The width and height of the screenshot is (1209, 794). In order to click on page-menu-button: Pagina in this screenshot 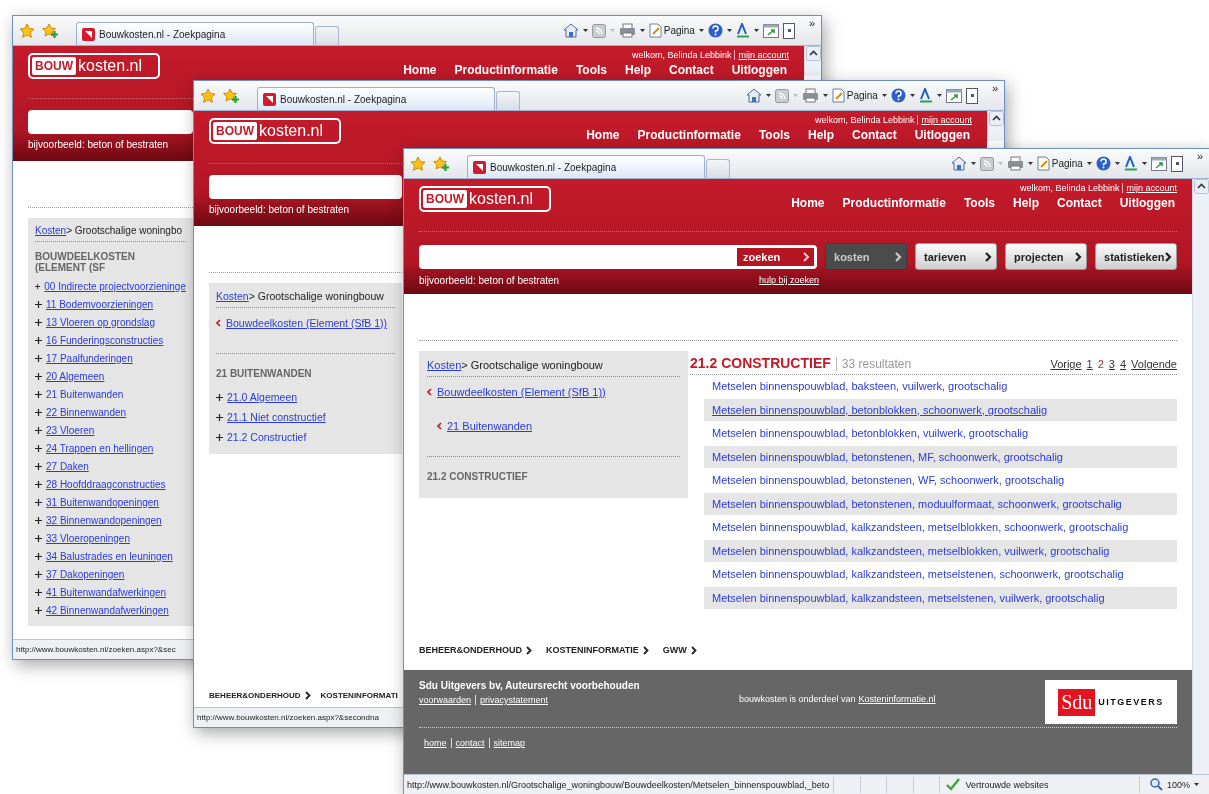, I will do `click(671, 30)`.